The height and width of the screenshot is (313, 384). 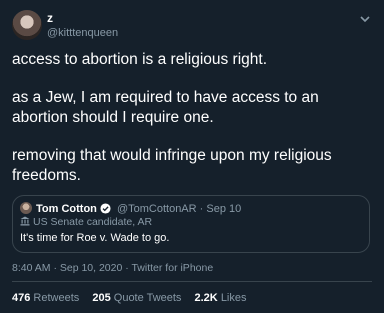 I want to click on likes-count: 2.2K, so click(x=206, y=298).